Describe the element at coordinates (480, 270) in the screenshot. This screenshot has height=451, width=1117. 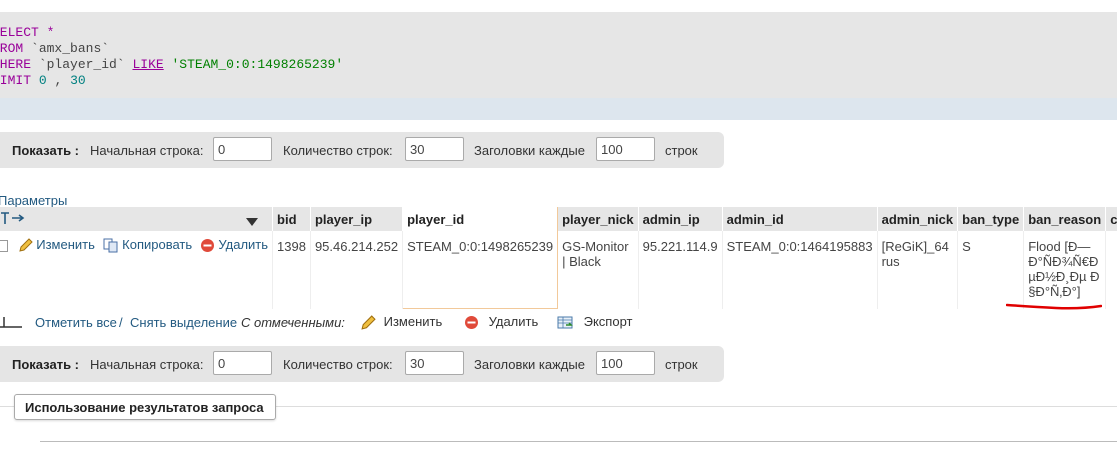
I see `cell-player-id: STEAM_0:0:1498265239` at that location.